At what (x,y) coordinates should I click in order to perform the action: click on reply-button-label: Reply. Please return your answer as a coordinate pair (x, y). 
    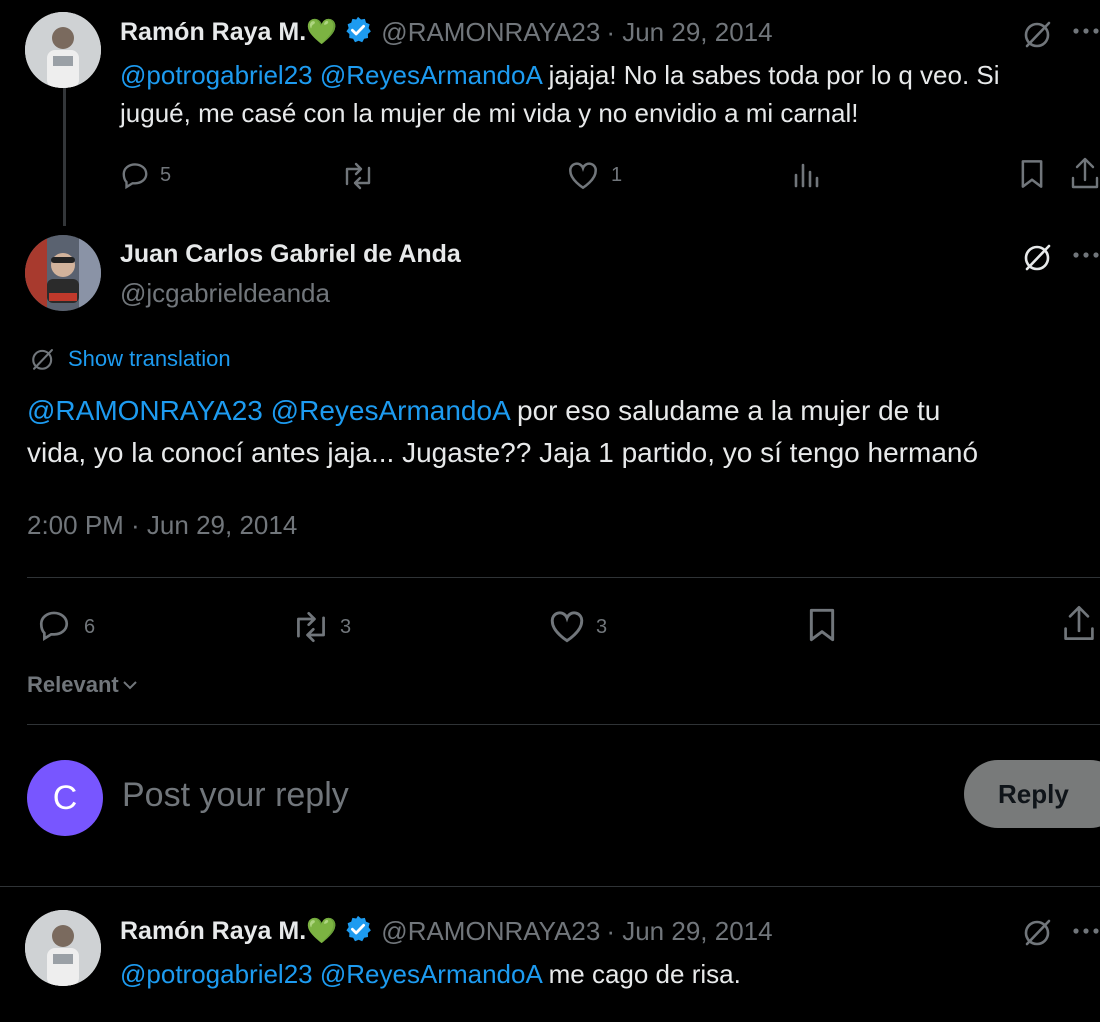
    Looking at the image, I should click on (1033, 793).